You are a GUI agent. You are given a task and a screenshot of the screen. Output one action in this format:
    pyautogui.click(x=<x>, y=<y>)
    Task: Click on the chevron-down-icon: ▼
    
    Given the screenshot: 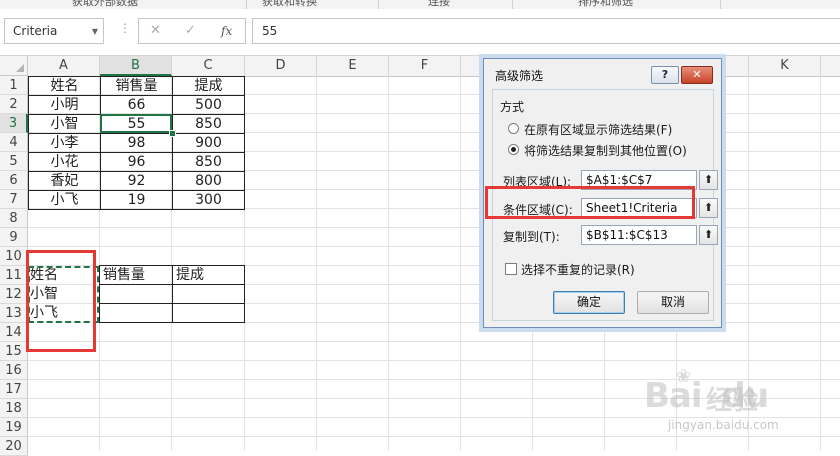 What is the action you would take?
    pyautogui.click(x=95, y=31)
    